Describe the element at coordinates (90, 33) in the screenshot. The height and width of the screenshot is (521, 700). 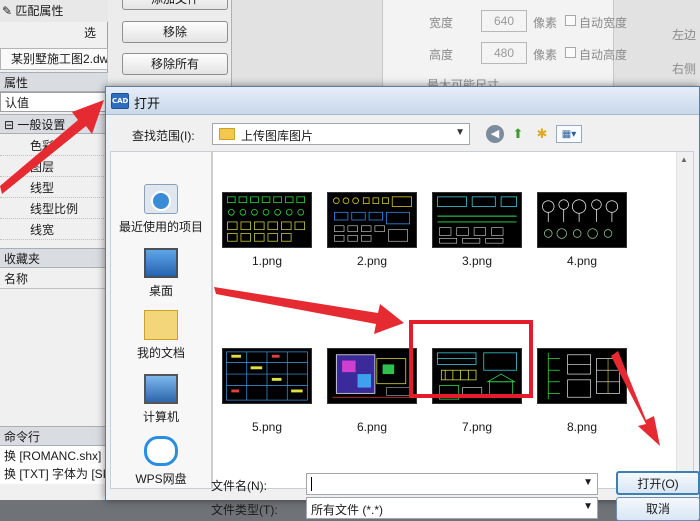
I see `select-label: 选` at that location.